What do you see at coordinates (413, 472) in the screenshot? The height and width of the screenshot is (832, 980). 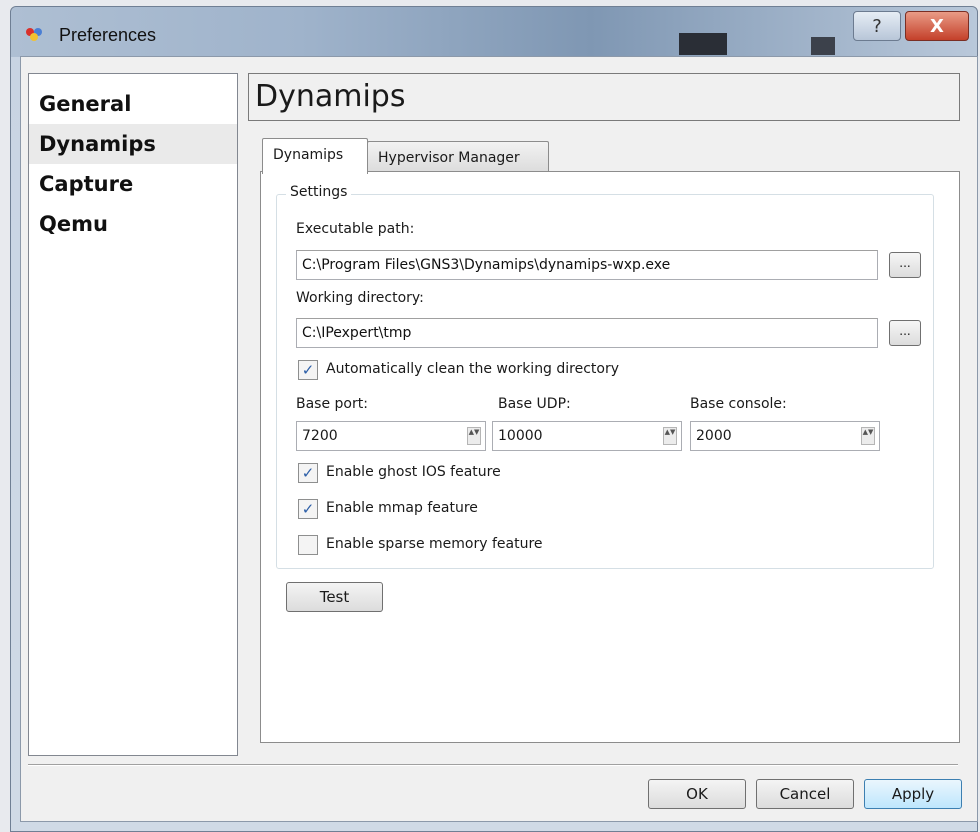 I see `ghost-ios-label: Enable ghost IOS feature` at bounding box center [413, 472].